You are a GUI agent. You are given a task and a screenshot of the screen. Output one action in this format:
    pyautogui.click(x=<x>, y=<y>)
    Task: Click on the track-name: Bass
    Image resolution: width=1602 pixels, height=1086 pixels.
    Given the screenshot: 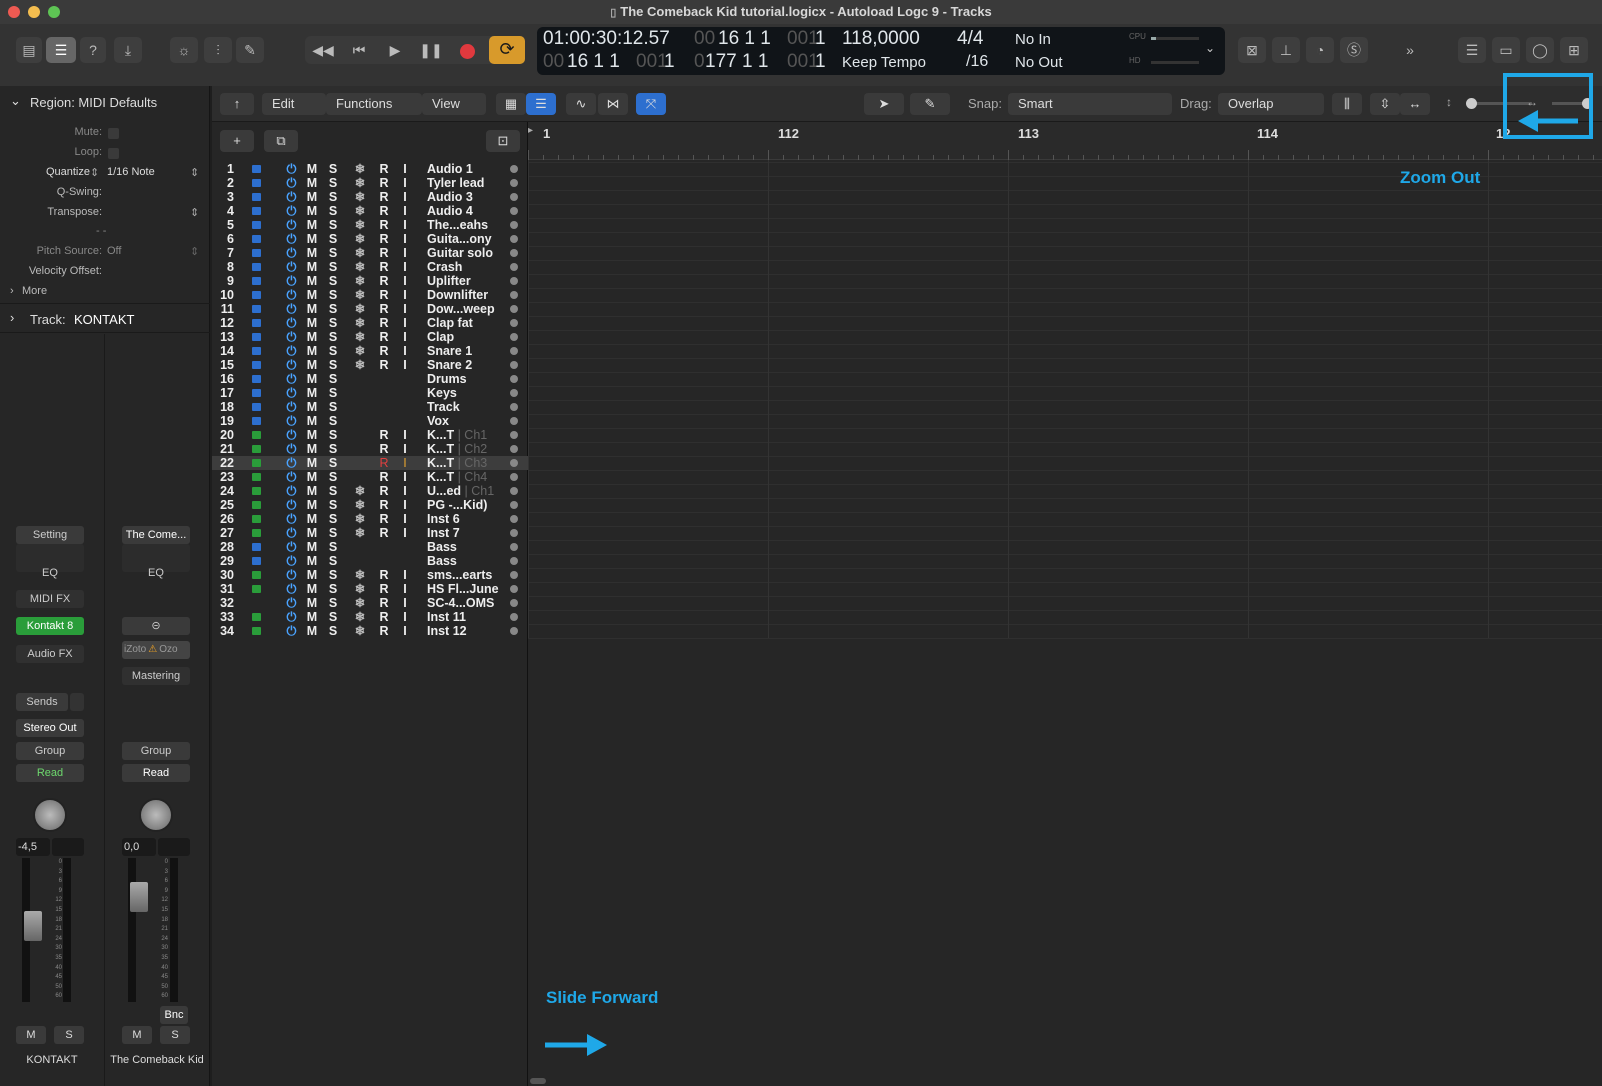 What is the action you would take?
    pyautogui.click(x=442, y=561)
    